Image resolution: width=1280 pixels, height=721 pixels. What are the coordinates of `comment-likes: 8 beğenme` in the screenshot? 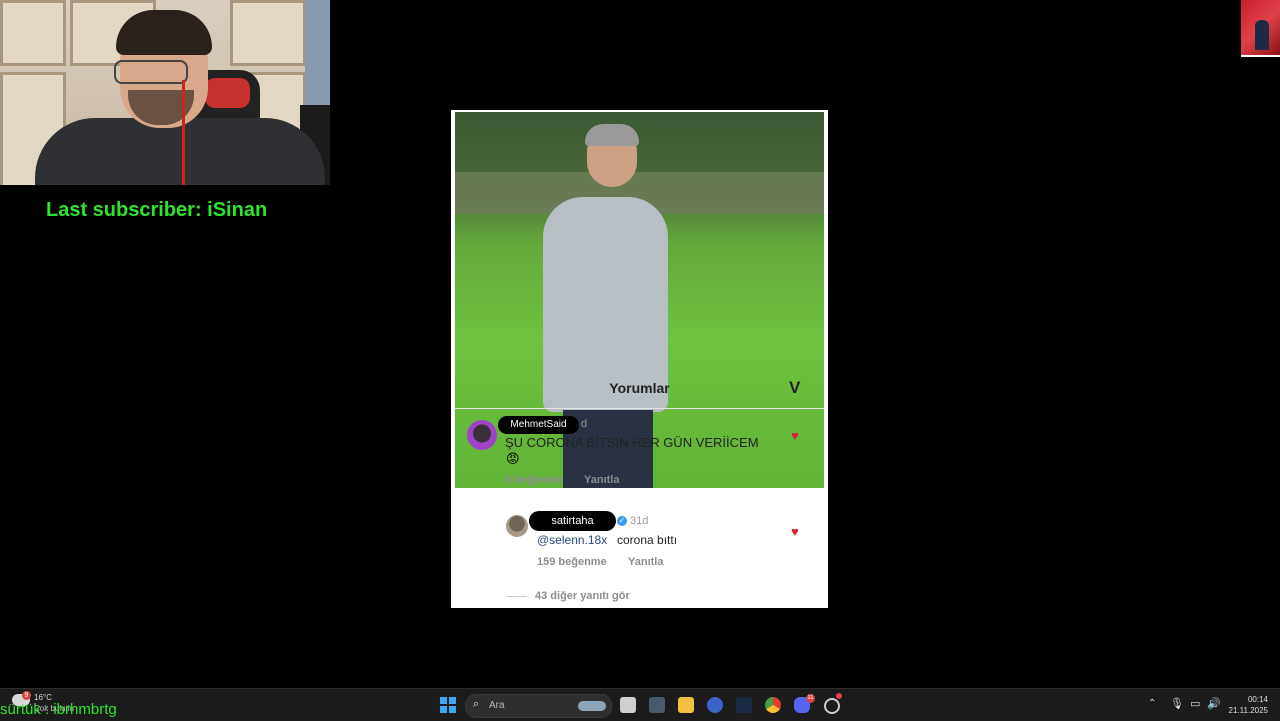 It's located at (533, 480).